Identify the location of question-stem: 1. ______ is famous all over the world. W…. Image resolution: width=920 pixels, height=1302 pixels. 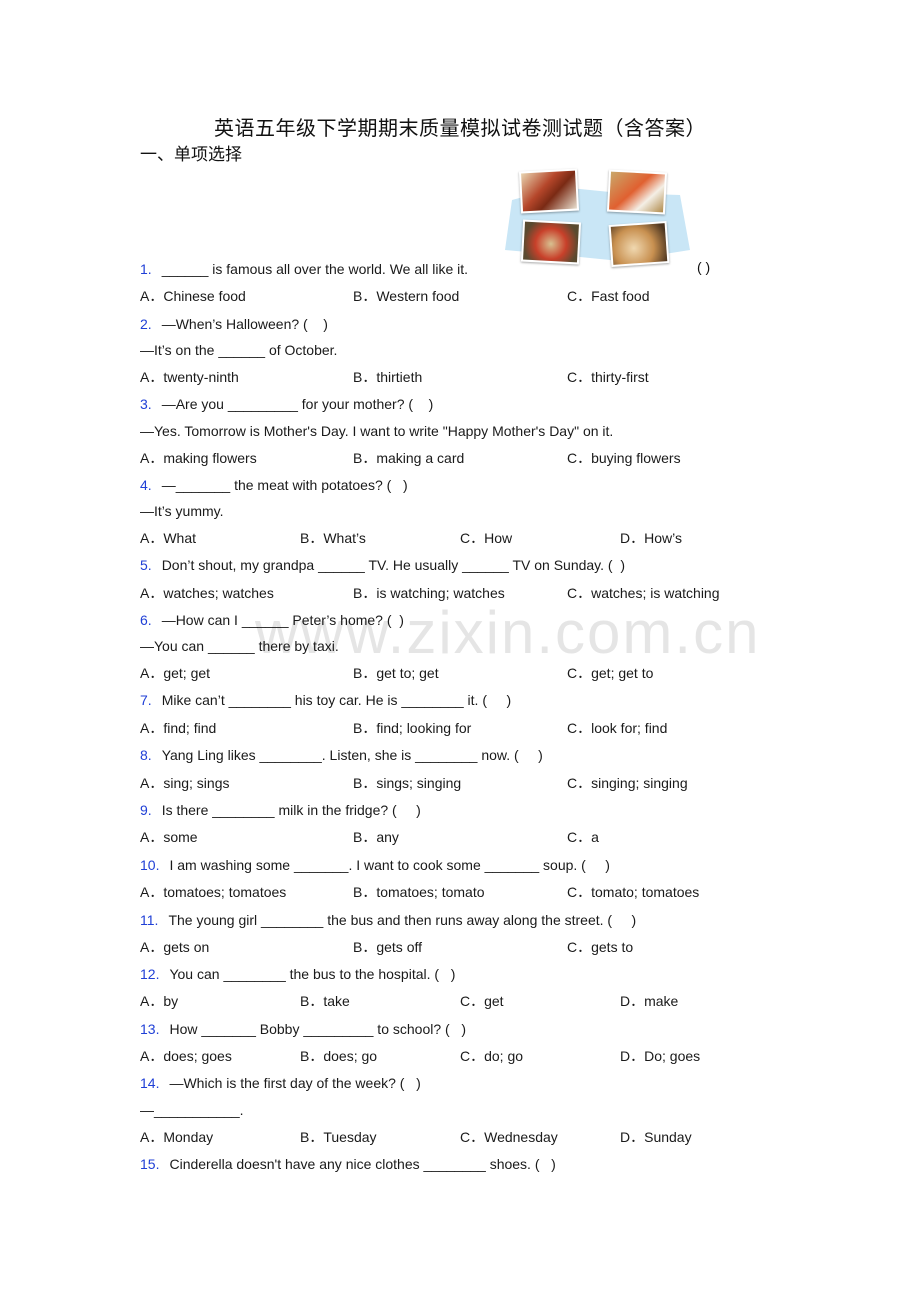
(304, 269).